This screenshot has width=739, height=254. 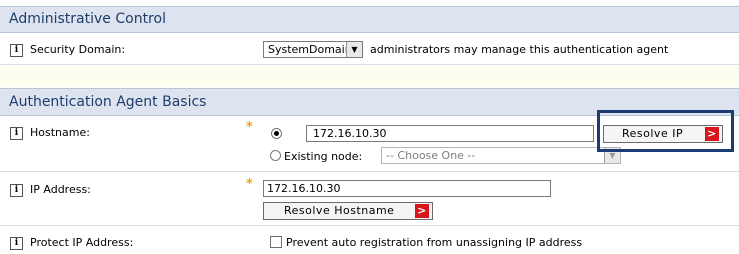 I want to click on section-spacer, so click(x=369, y=76).